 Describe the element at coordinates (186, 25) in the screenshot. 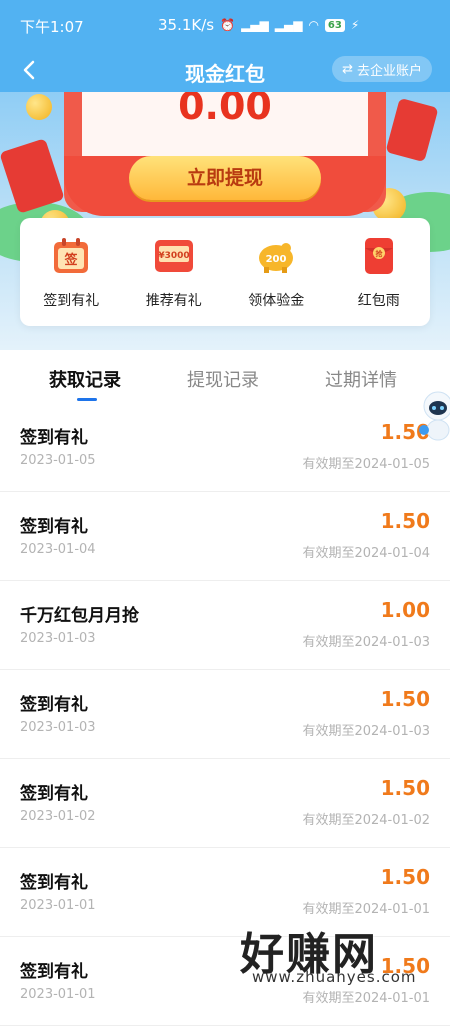

I see `network-speed: 35.1K/s` at that location.